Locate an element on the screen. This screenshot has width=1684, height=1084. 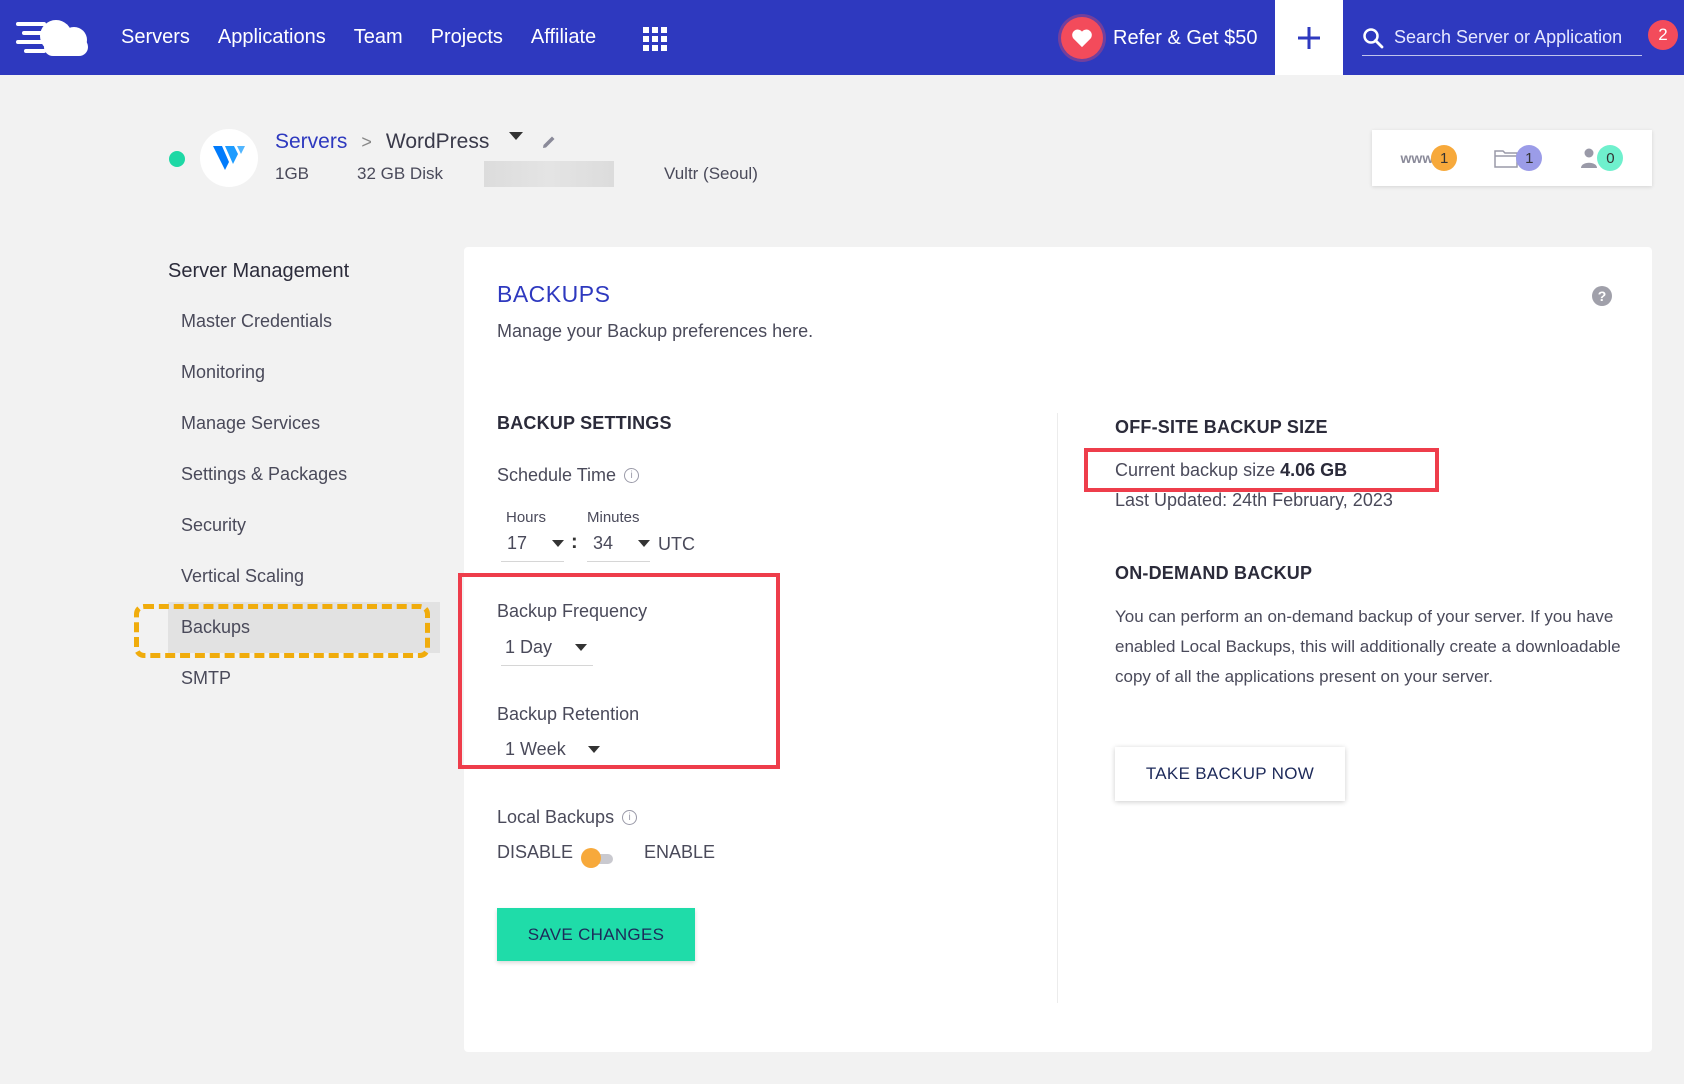
hours-caret-icon is located at coordinates (558, 543).